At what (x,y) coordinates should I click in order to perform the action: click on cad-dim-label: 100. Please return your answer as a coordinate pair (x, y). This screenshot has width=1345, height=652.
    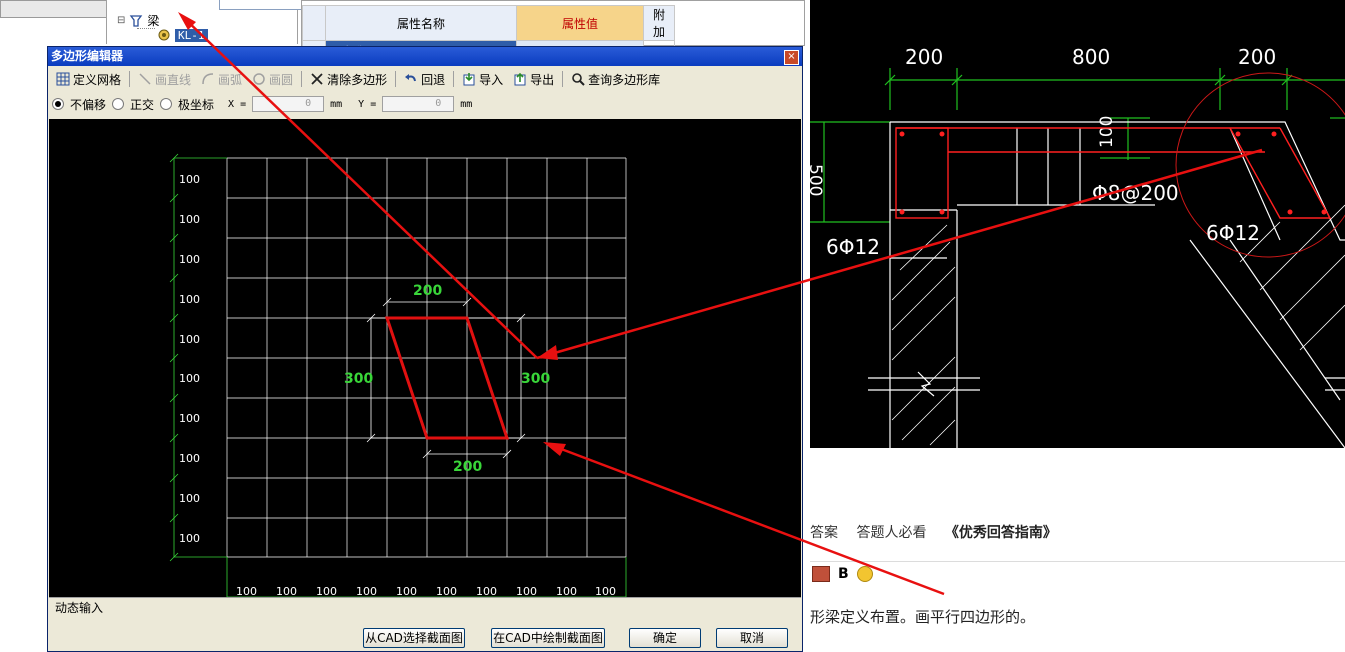
    Looking at the image, I should click on (1107, 132).